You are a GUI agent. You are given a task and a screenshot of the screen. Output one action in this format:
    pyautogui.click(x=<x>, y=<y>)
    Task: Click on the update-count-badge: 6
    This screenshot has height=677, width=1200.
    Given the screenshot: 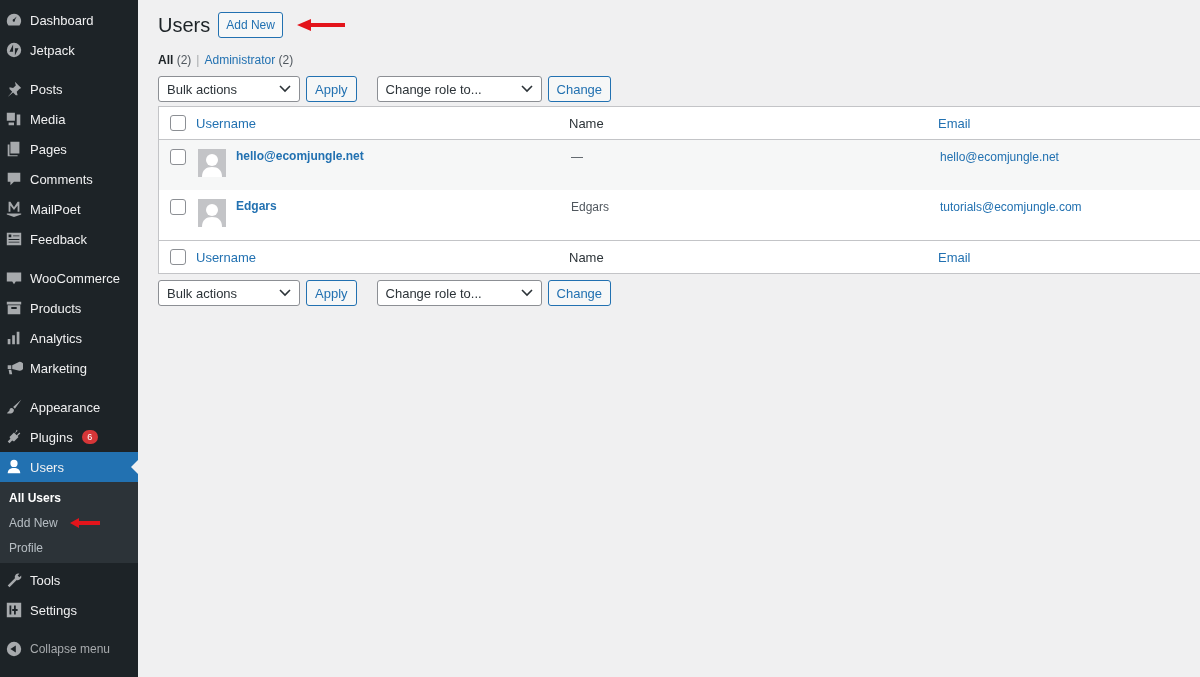 What is the action you would take?
    pyautogui.click(x=89, y=437)
    